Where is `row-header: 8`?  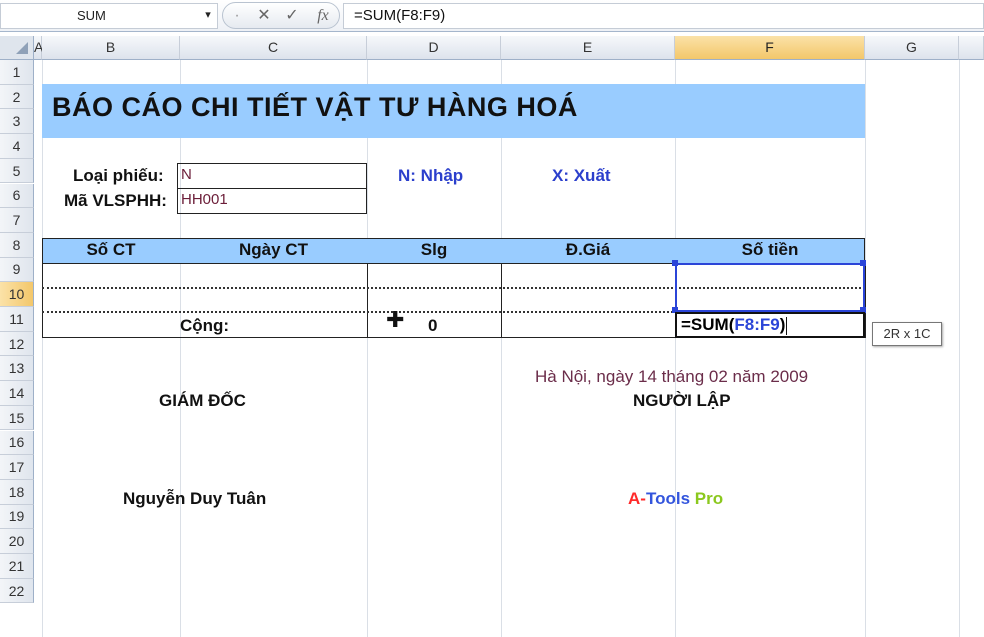 row-header: 8 is located at coordinates (17, 245).